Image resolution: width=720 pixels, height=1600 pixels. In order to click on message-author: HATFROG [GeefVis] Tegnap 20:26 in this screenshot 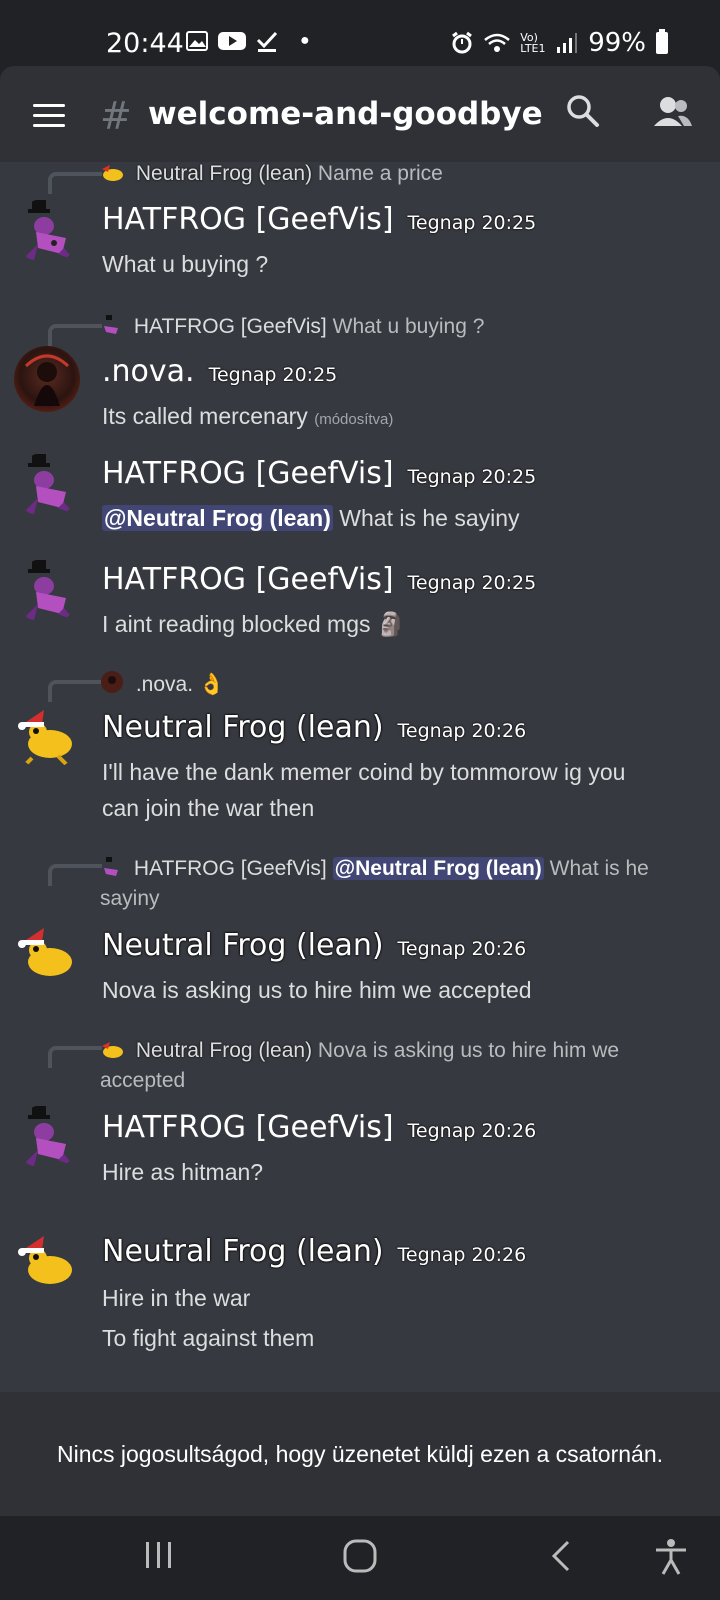, I will do `click(319, 1127)`.